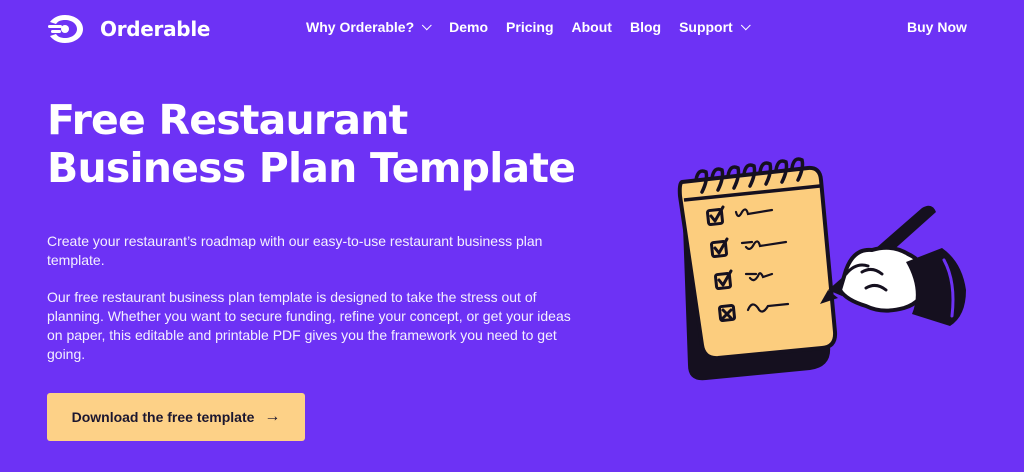  What do you see at coordinates (937, 27) in the screenshot?
I see `buy-now-link: Buy Now` at bounding box center [937, 27].